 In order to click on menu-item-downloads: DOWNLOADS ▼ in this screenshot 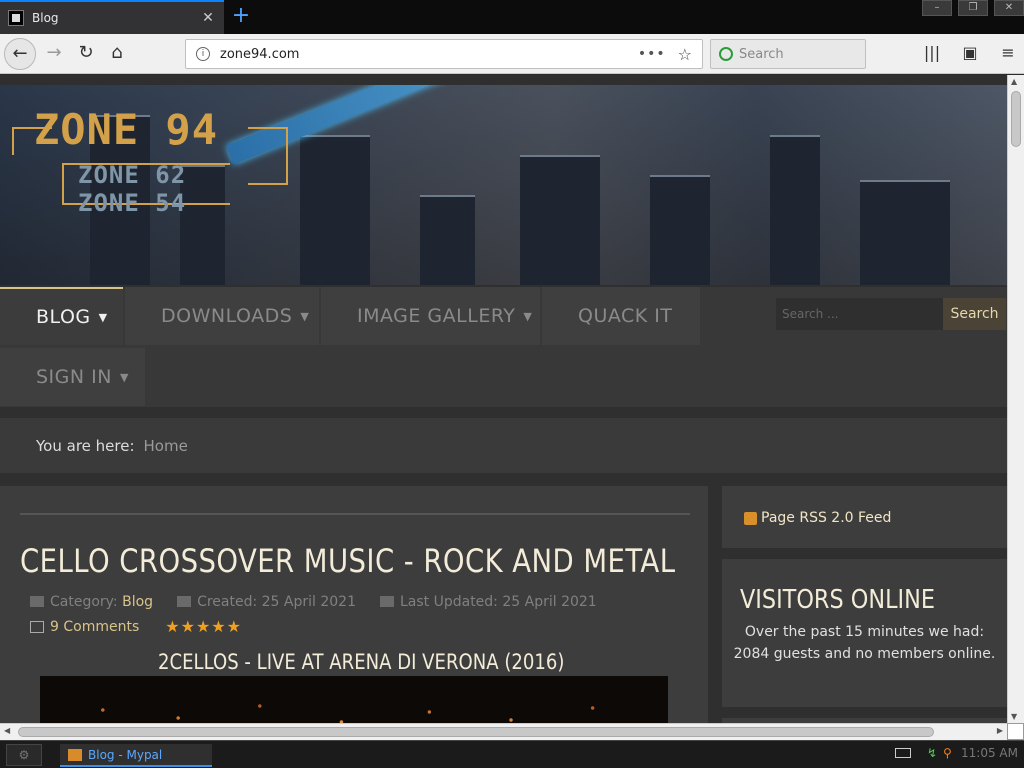, I will do `click(222, 316)`.